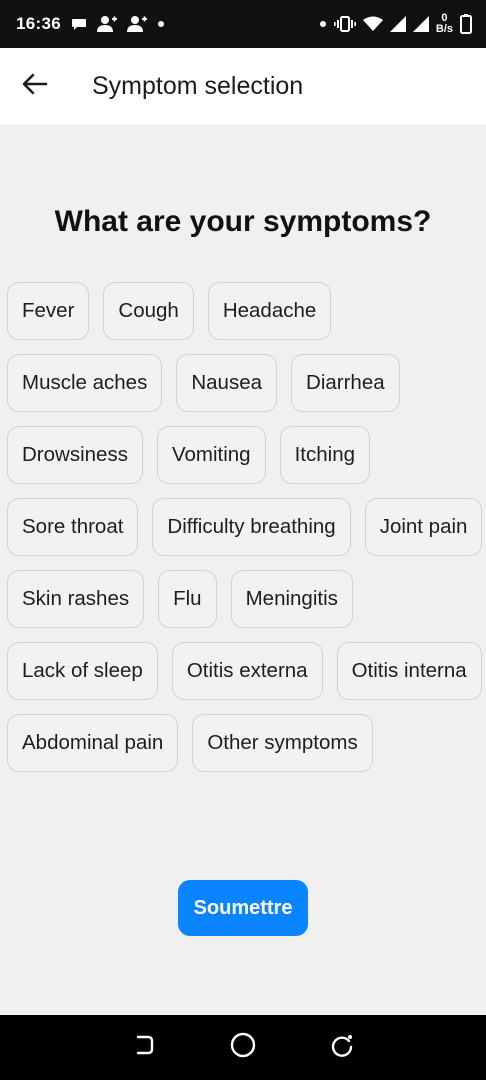 This screenshot has height=1080, width=486. I want to click on symptom-chip-muscle-aches: Muscle aches, so click(85, 383).